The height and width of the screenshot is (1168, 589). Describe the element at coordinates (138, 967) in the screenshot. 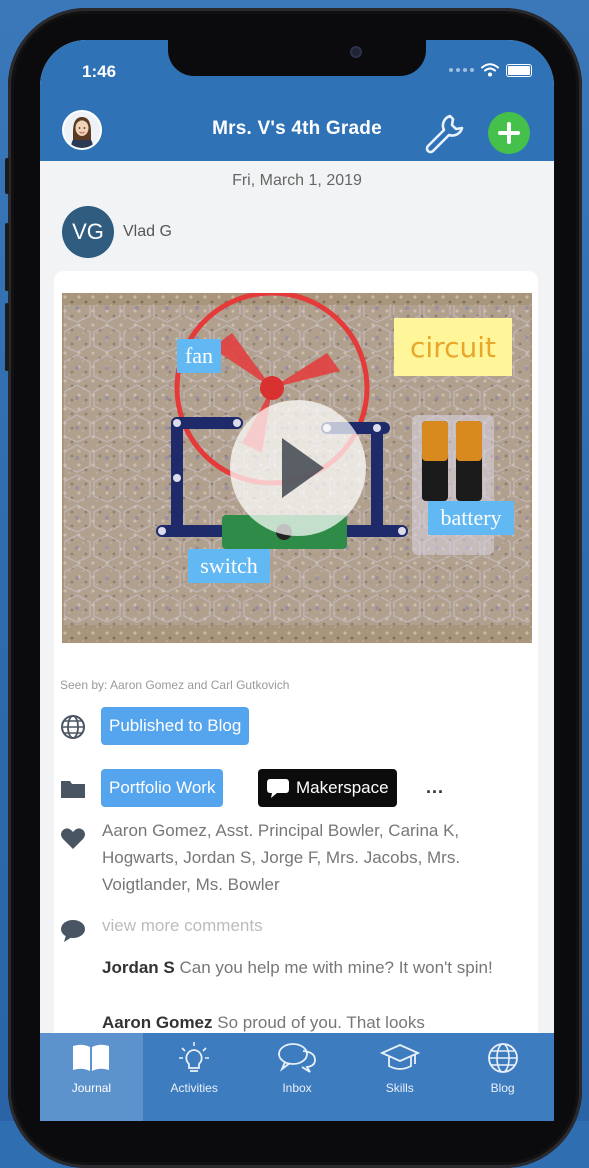

I see `comment-author: Jordan S` at that location.